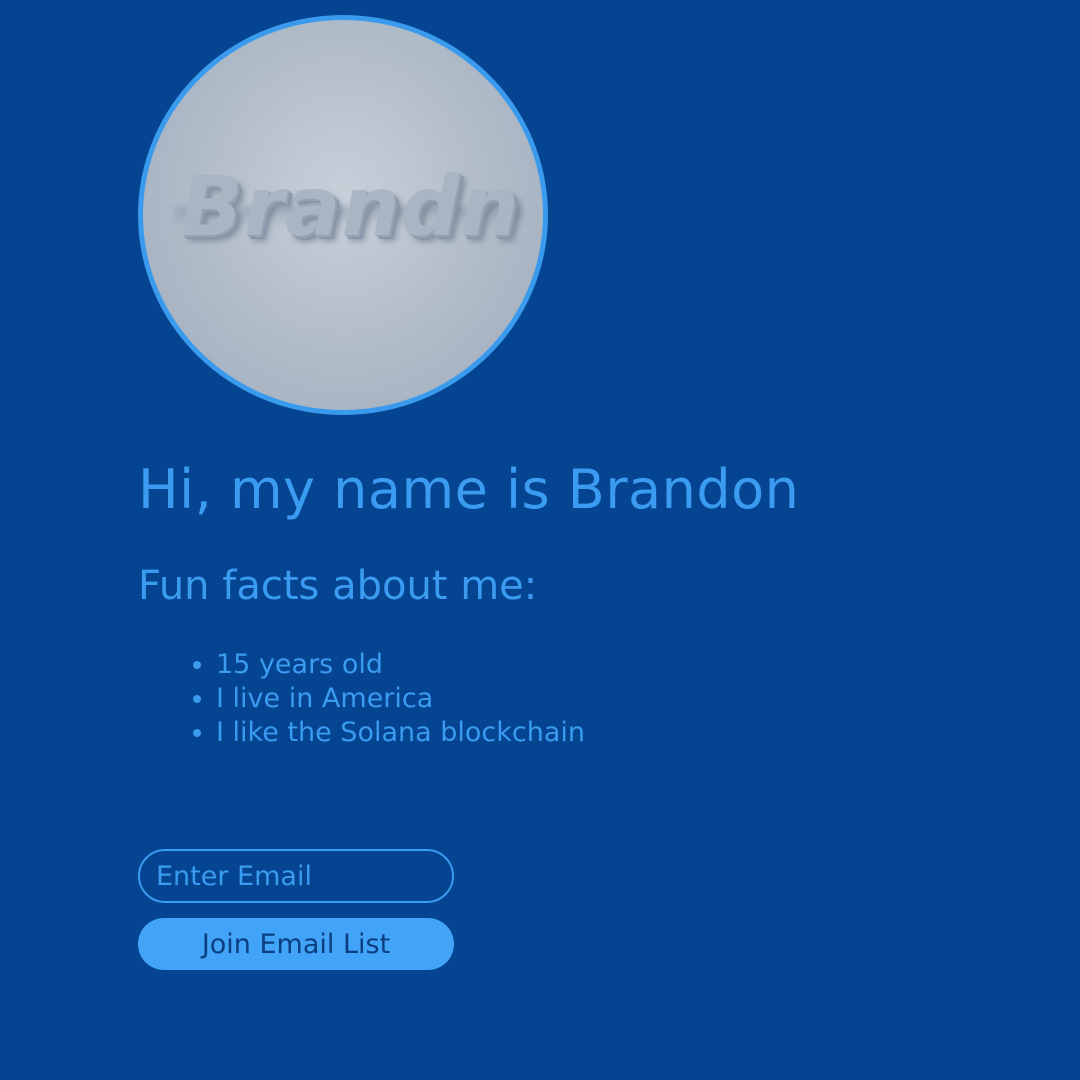 The width and height of the screenshot is (1080, 1080). Describe the element at coordinates (400, 665) in the screenshot. I see `list-item: 15 years old` at that location.